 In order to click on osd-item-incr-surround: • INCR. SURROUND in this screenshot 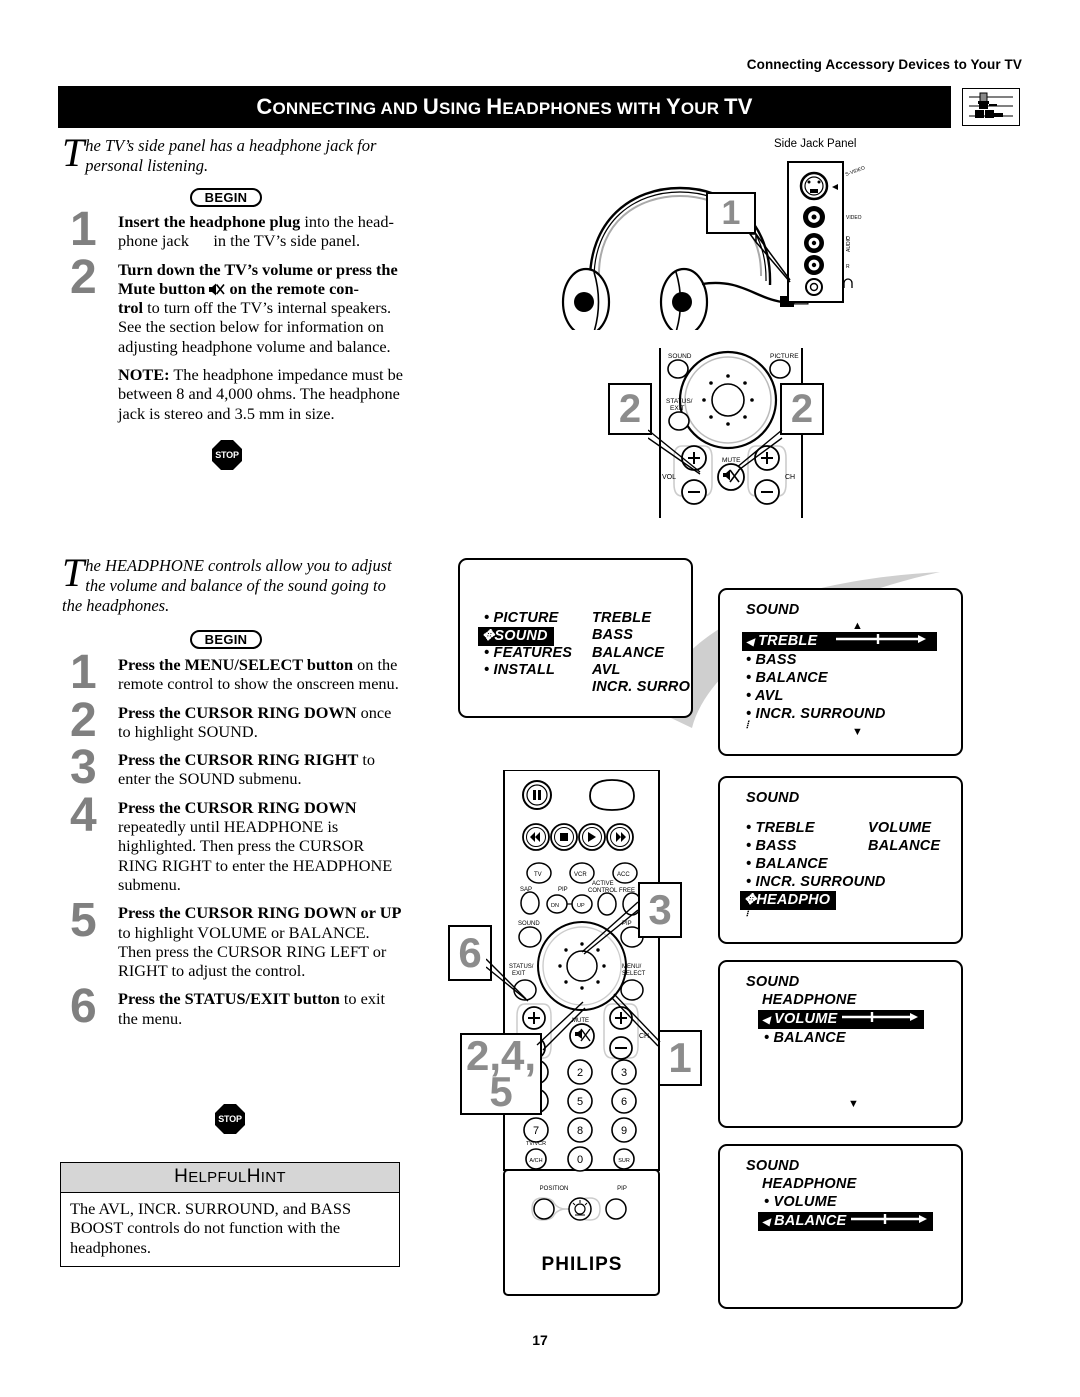, I will do `click(816, 882)`.